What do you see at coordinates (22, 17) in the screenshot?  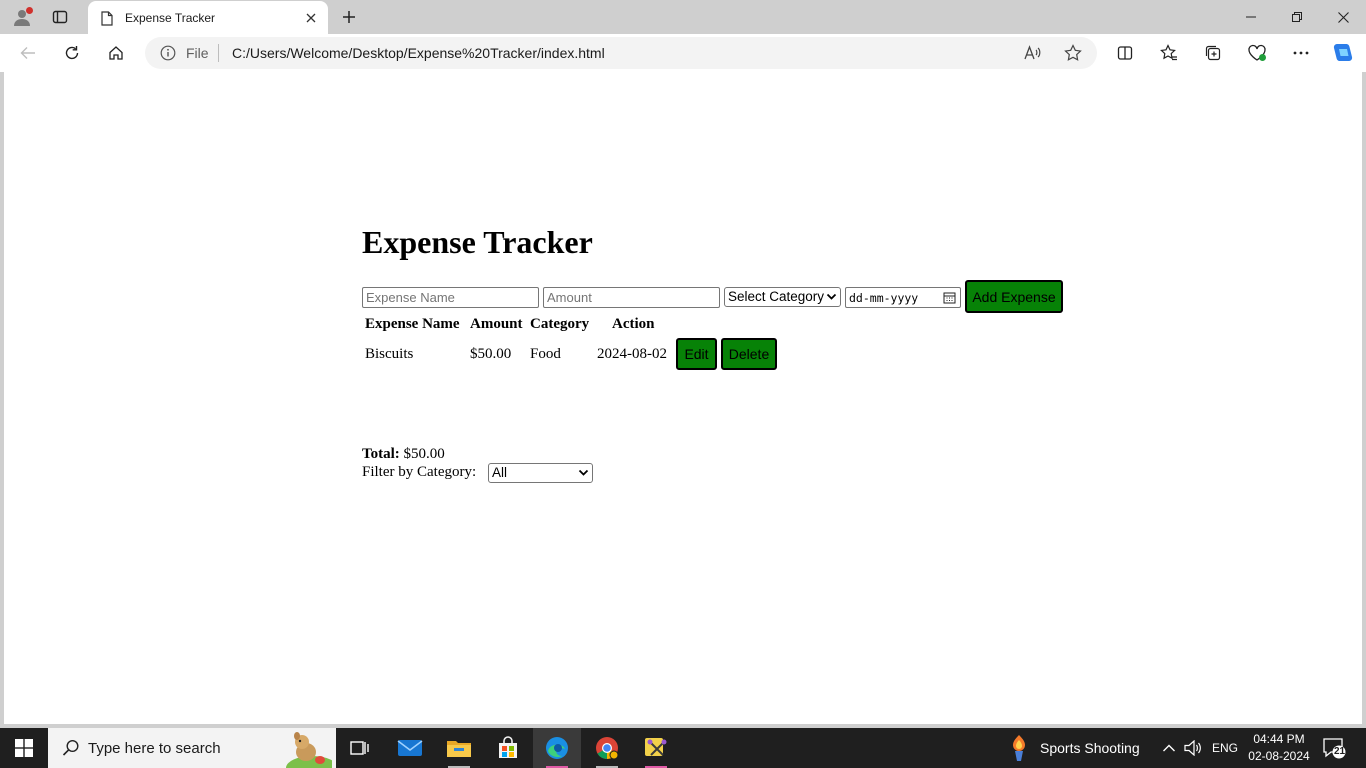 I see `profile-button` at bounding box center [22, 17].